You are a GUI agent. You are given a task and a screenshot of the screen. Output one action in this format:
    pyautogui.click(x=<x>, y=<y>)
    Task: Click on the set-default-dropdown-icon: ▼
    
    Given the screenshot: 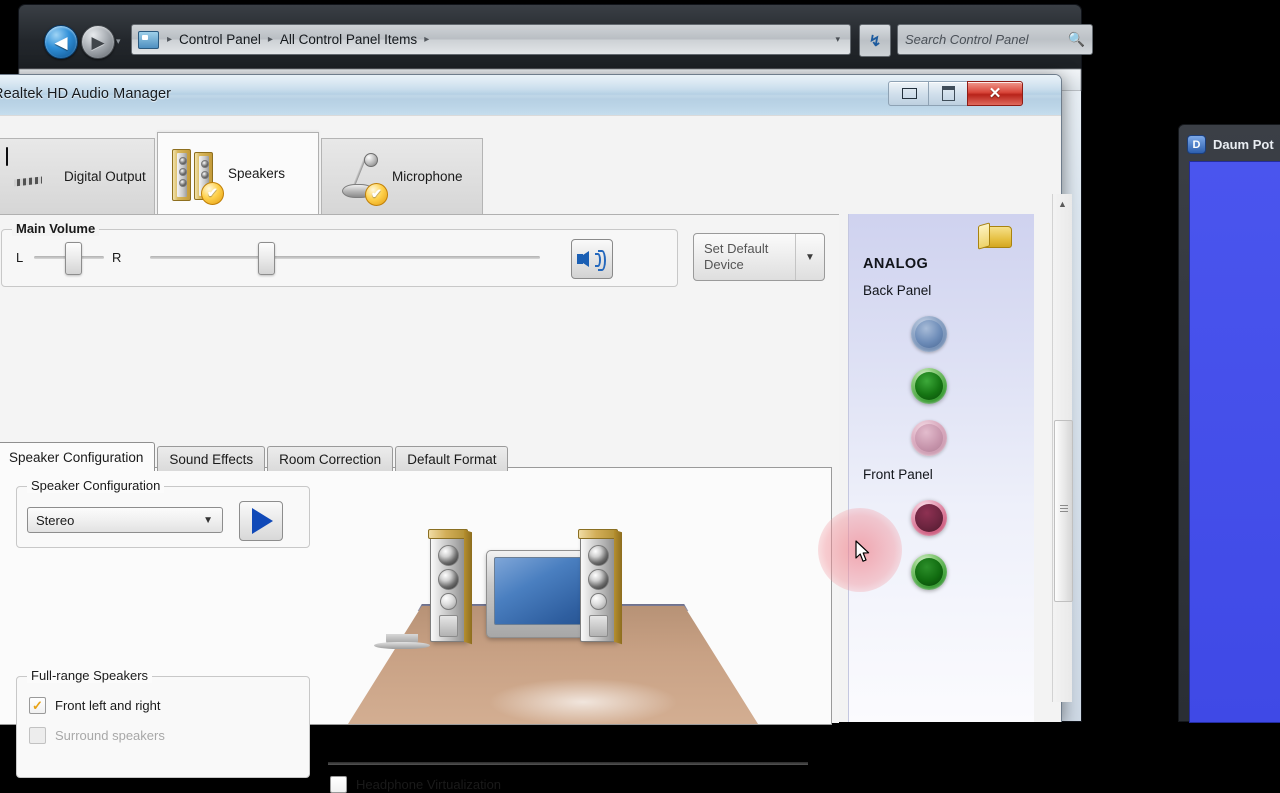 What is the action you would take?
    pyautogui.click(x=809, y=257)
    